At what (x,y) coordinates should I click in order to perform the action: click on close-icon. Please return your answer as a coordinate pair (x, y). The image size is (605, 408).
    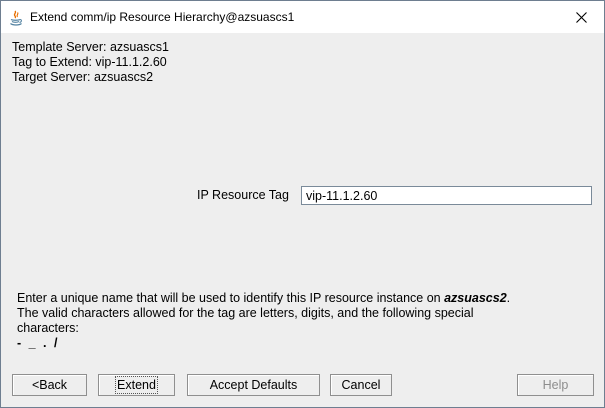
    Looking at the image, I should click on (581, 17).